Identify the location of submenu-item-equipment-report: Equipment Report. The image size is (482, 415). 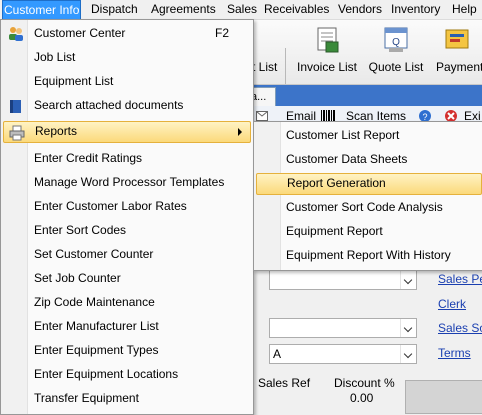
(368, 232).